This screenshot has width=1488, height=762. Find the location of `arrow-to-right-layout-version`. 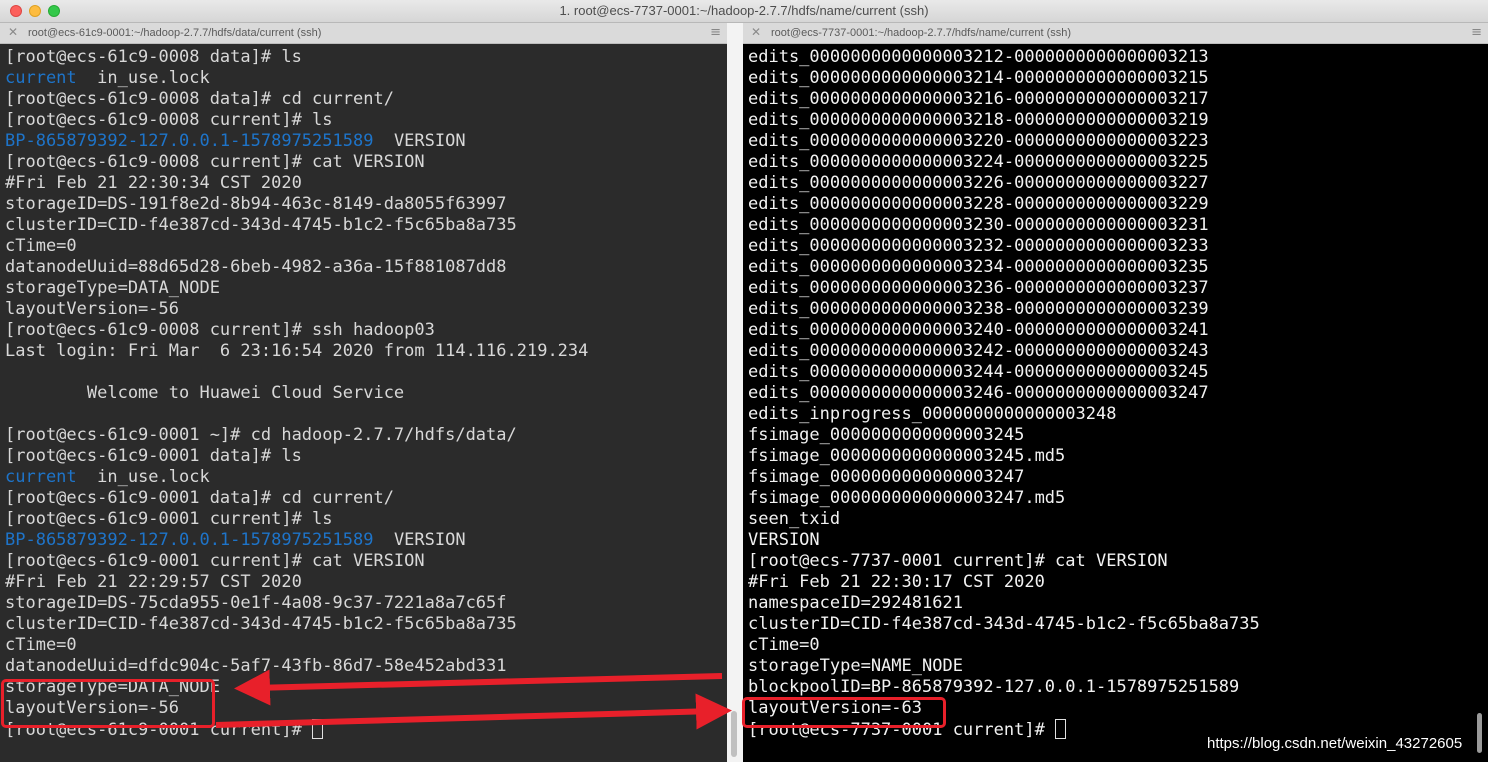

arrow-to-right-layout-version is located at coordinates (473, 711).